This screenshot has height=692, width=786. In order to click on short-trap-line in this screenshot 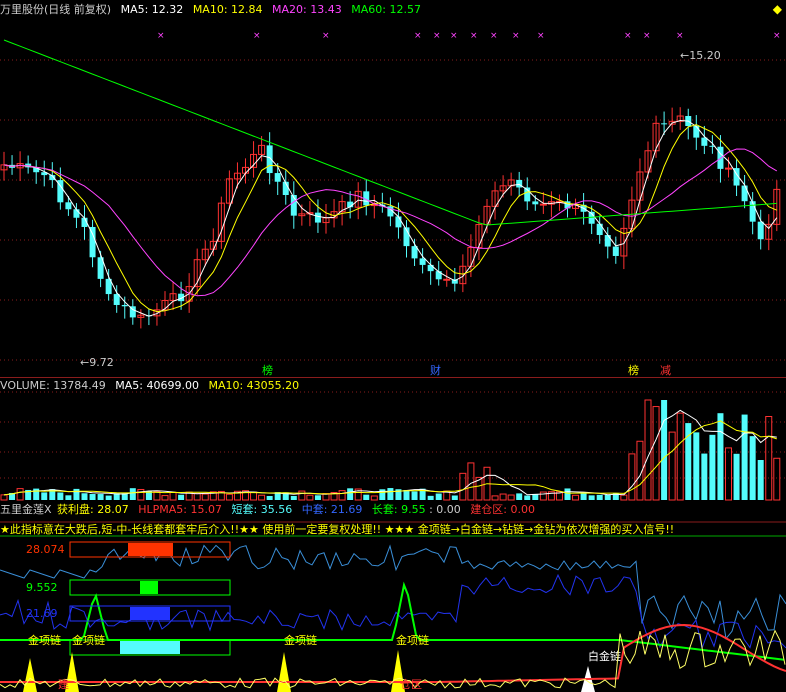, I will do `click(393, 591)`.